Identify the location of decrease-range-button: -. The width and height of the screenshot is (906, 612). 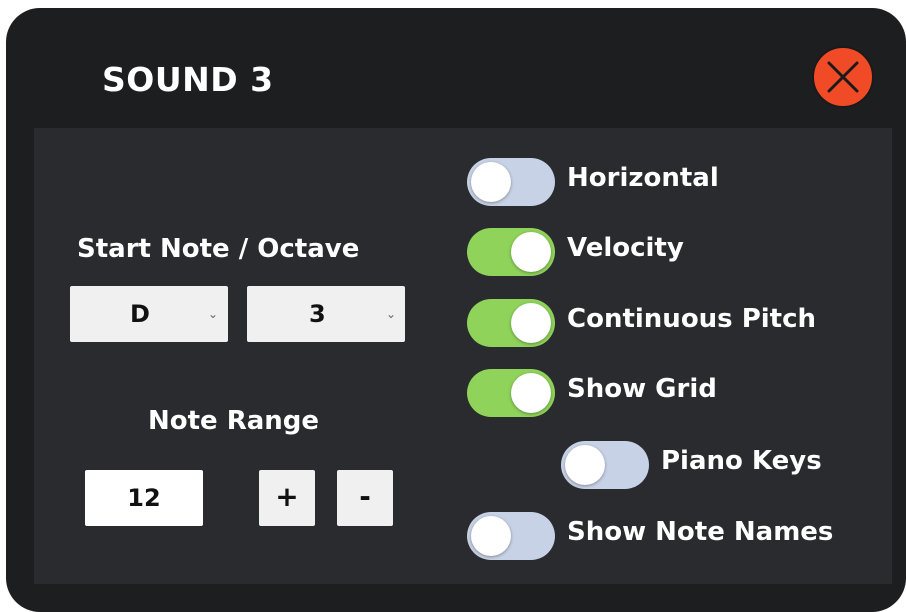
(365, 498).